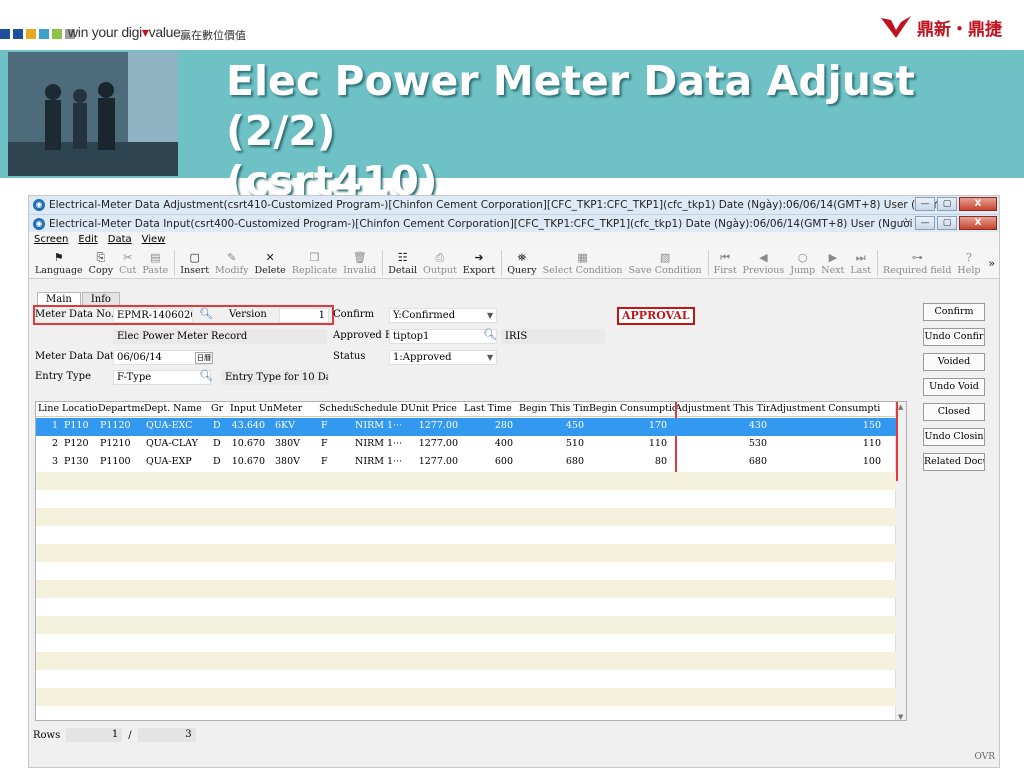 This screenshot has height=768, width=1024. I want to click on column-header: Departme, so click(121, 408).